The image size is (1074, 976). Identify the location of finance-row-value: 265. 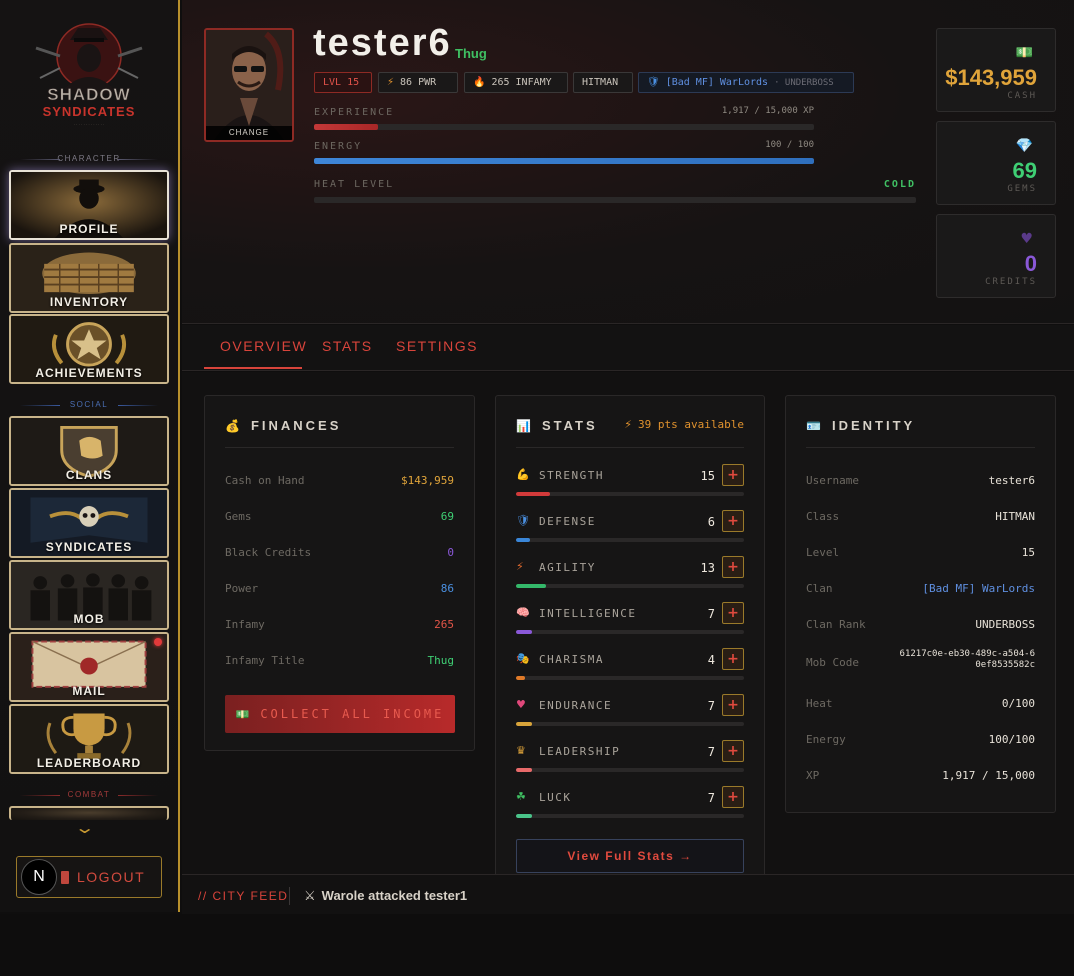
(444, 624).